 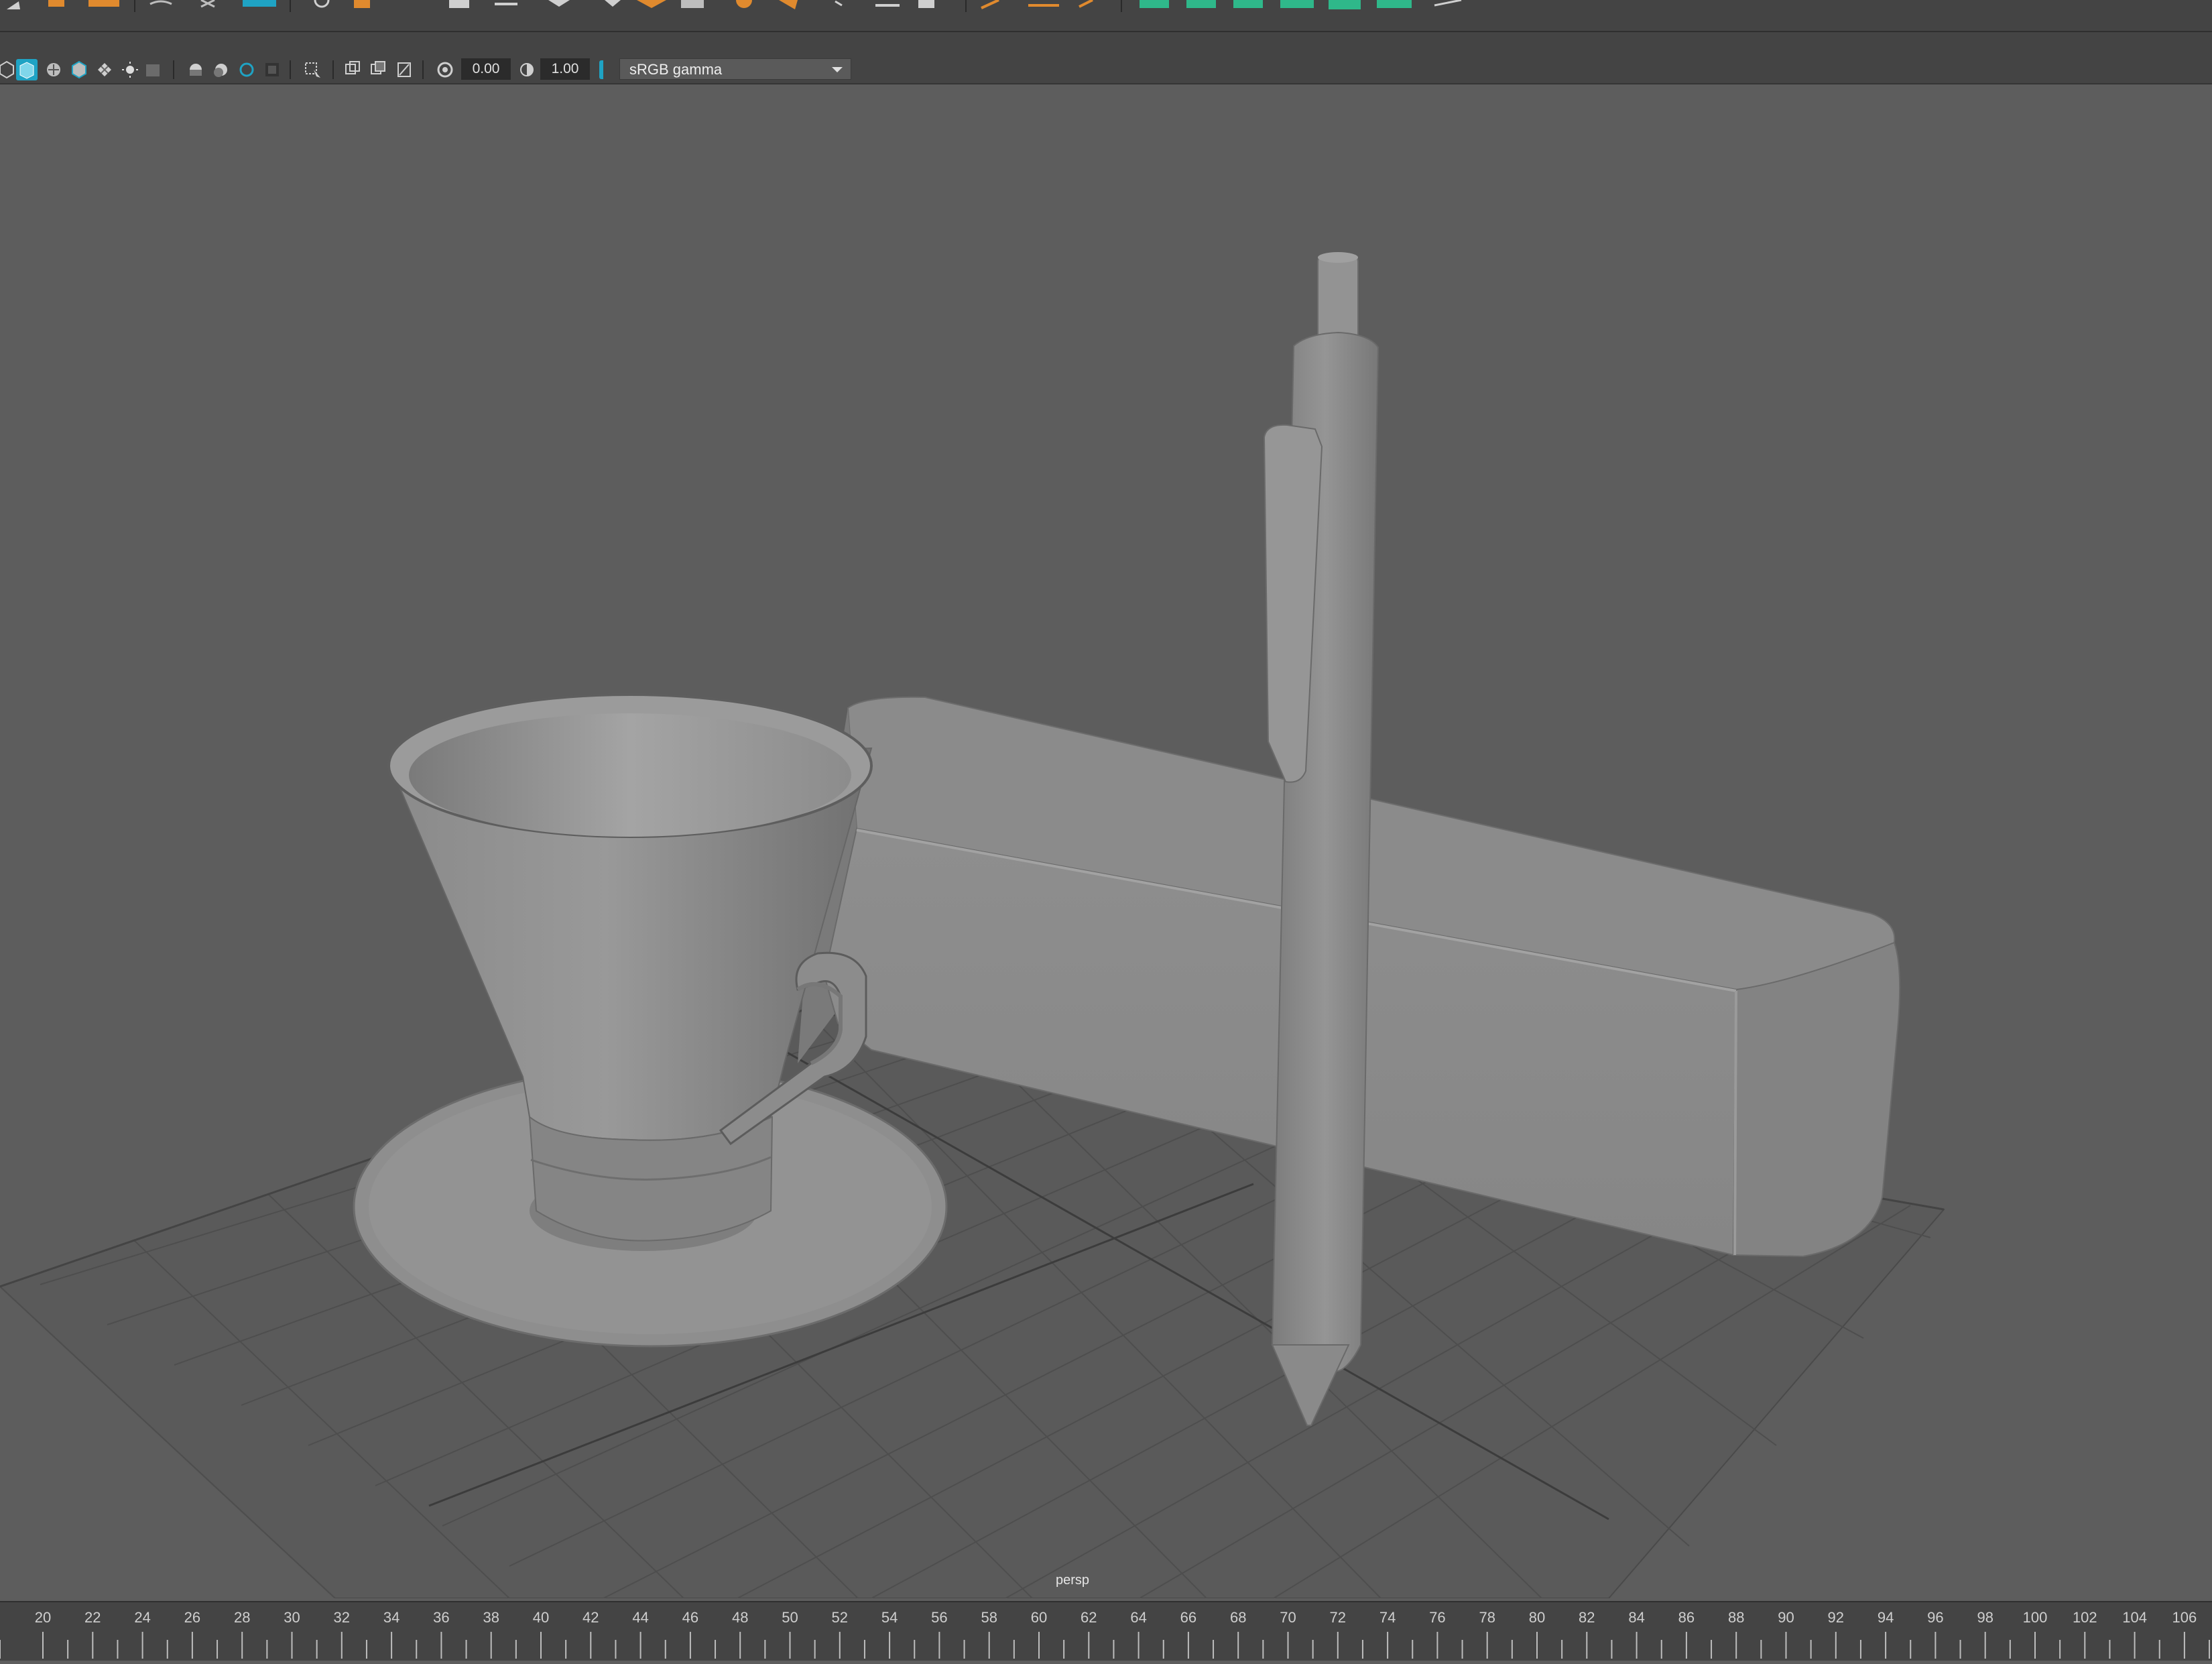 I want to click on curve-fillet-icon, so click(x=1248, y=4).